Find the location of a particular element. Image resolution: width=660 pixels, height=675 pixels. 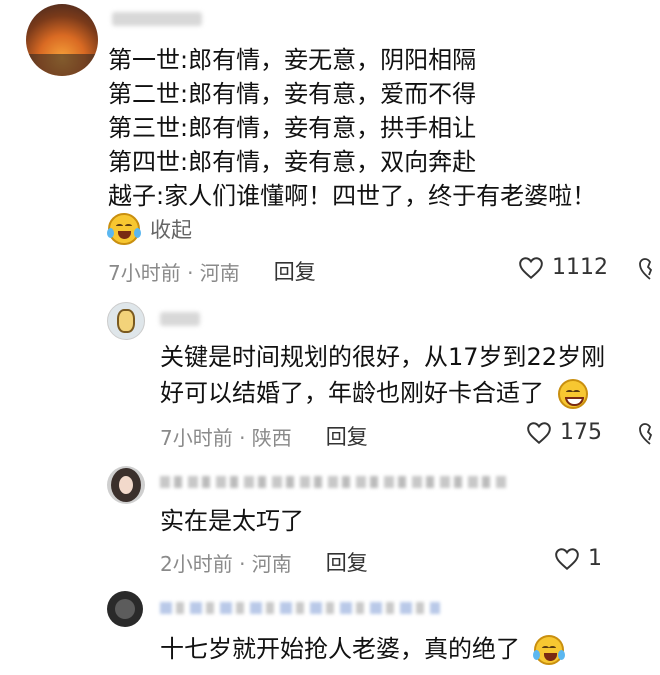

reply-line-2-text: 好可以结婚了，年龄也刚好卡合适了 is located at coordinates (352, 393).